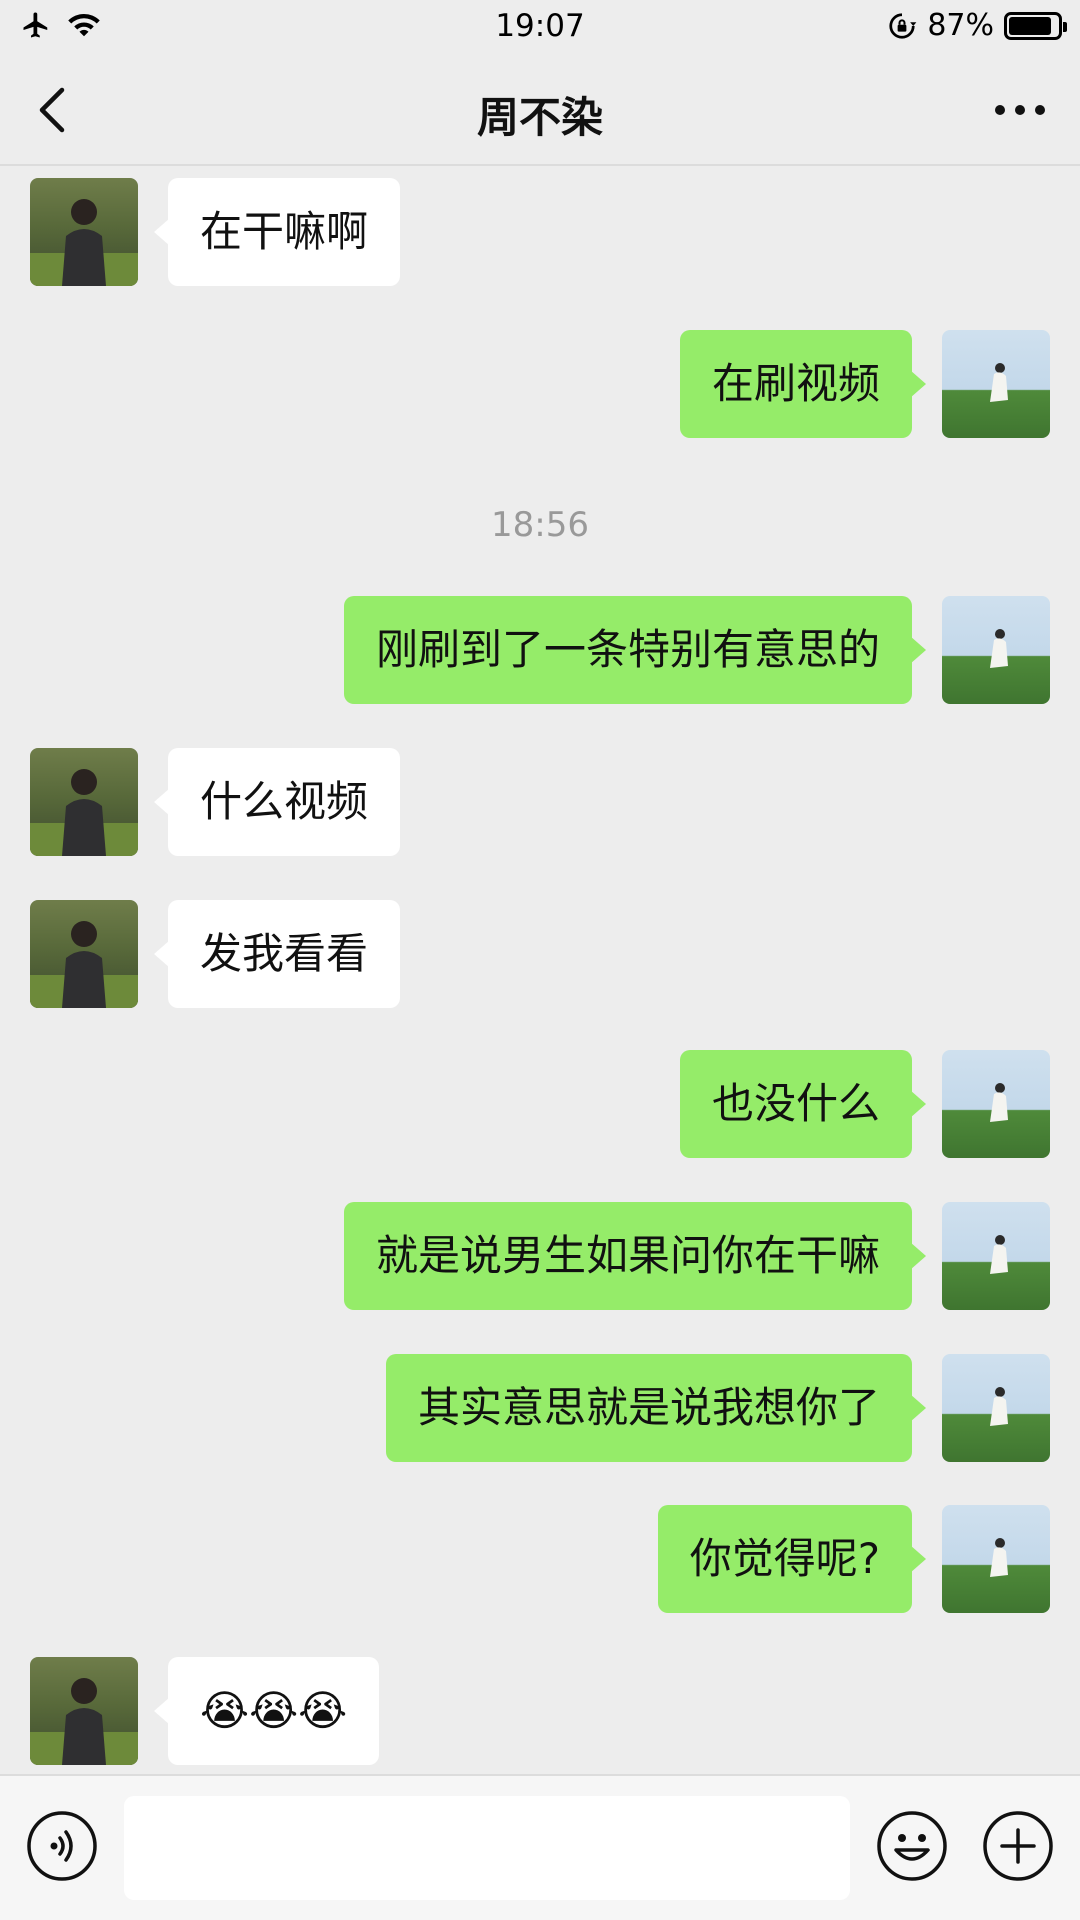 This screenshot has height=1920, width=1080. Describe the element at coordinates (62, 1846) in the screenshot. I see `voice-icon` at that location.